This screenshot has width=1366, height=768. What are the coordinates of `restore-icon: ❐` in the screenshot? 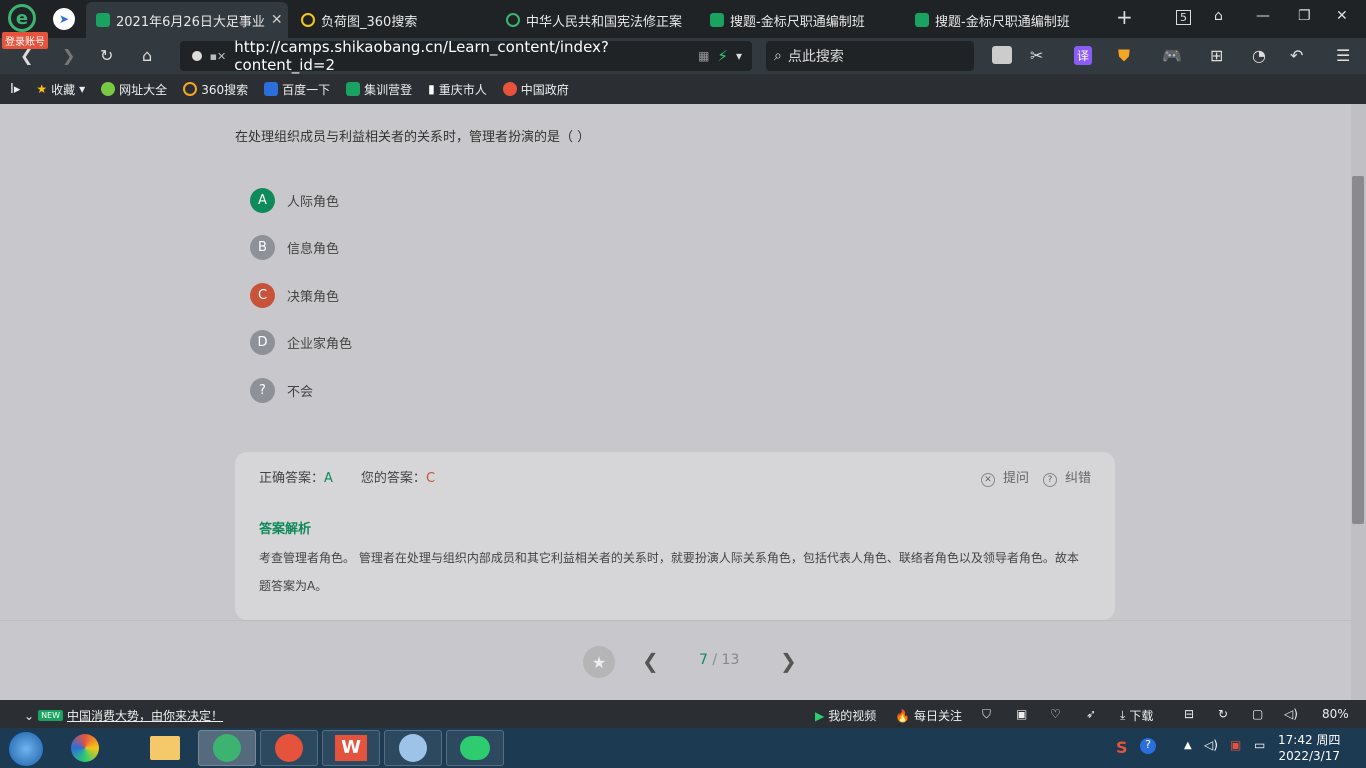 It's located at (1304, 16).